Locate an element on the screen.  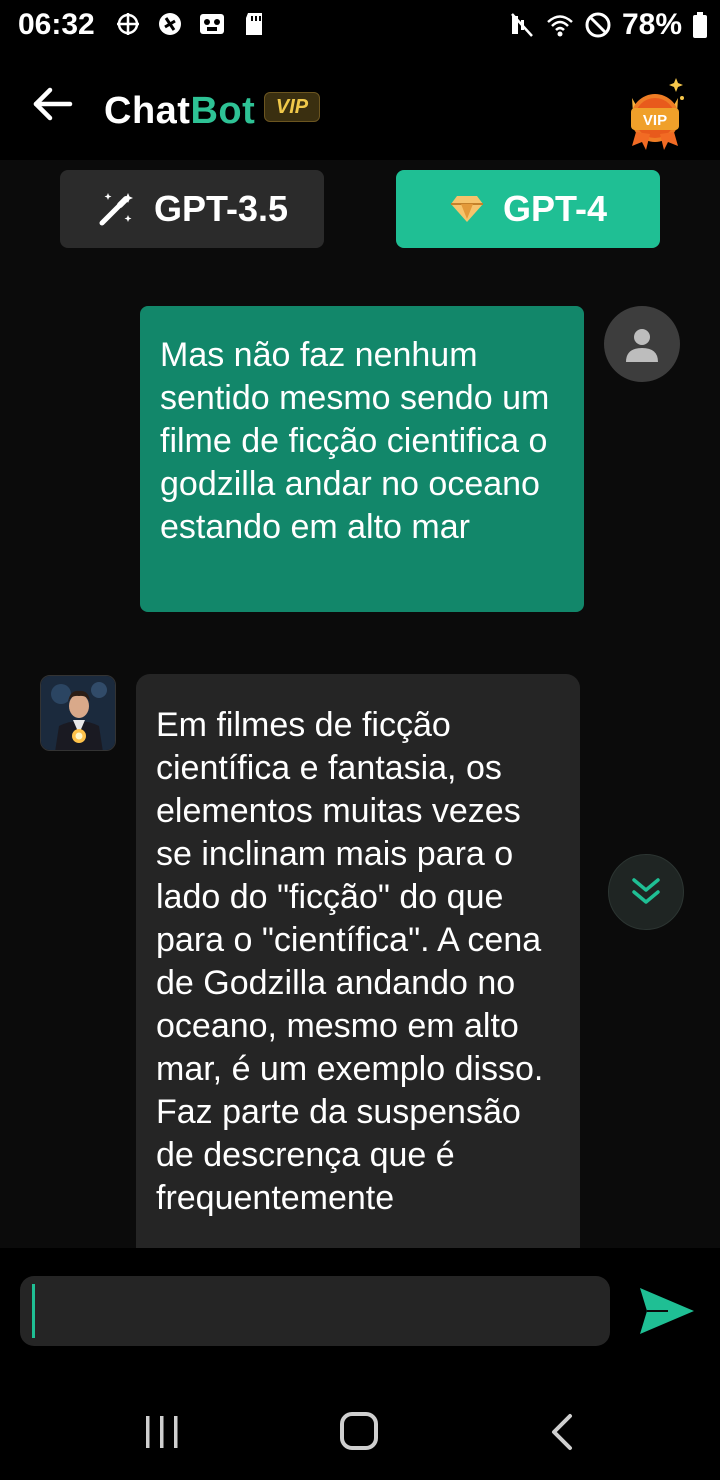
message-input is located at coordinates (315, 1311).